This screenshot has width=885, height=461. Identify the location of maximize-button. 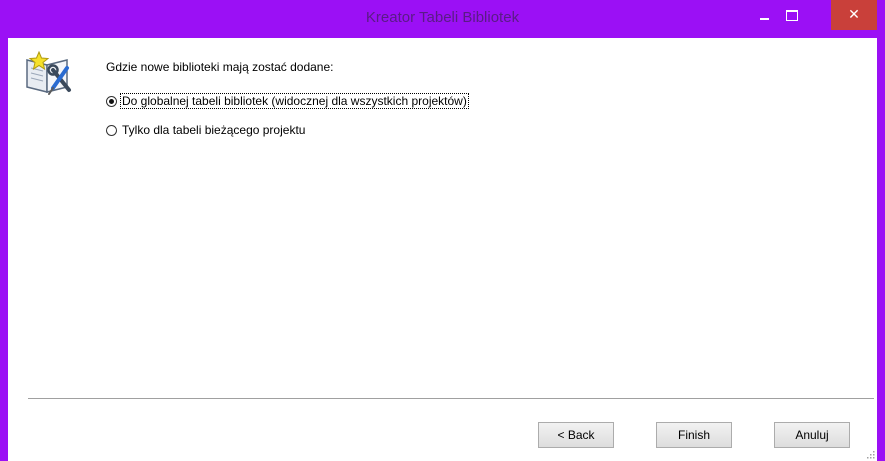
(792, 15).